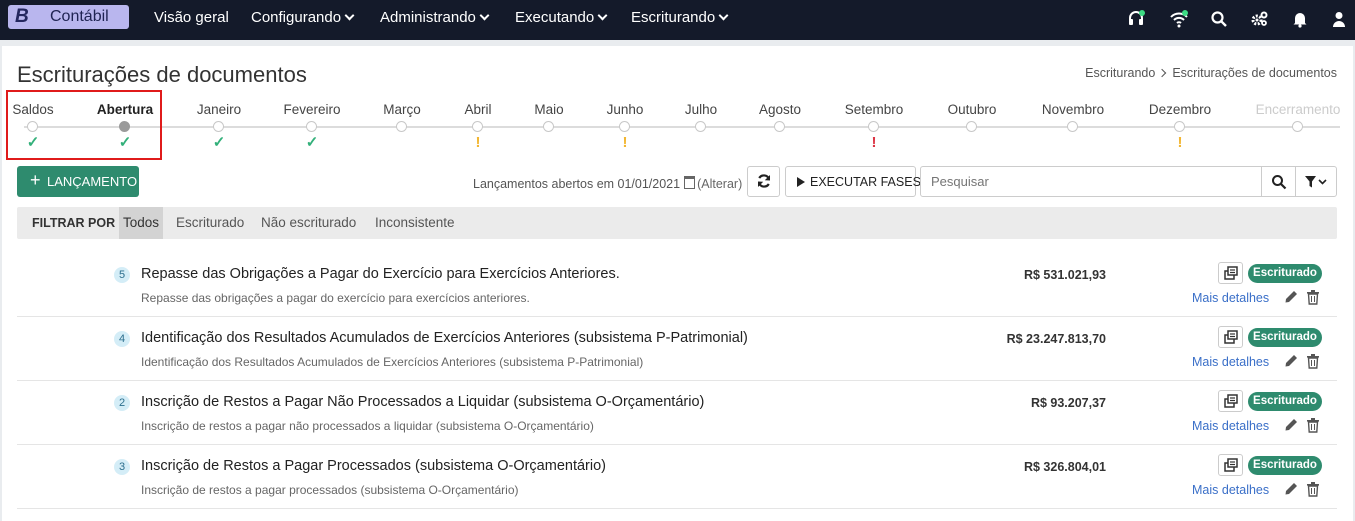 This screenshot has width=1355, height=521. What do you see at coordinates (1120, 73) in the screenshot?
I see `breadcrumb-item-escriturando: Escriturando` at bounding box center [1120, 73].